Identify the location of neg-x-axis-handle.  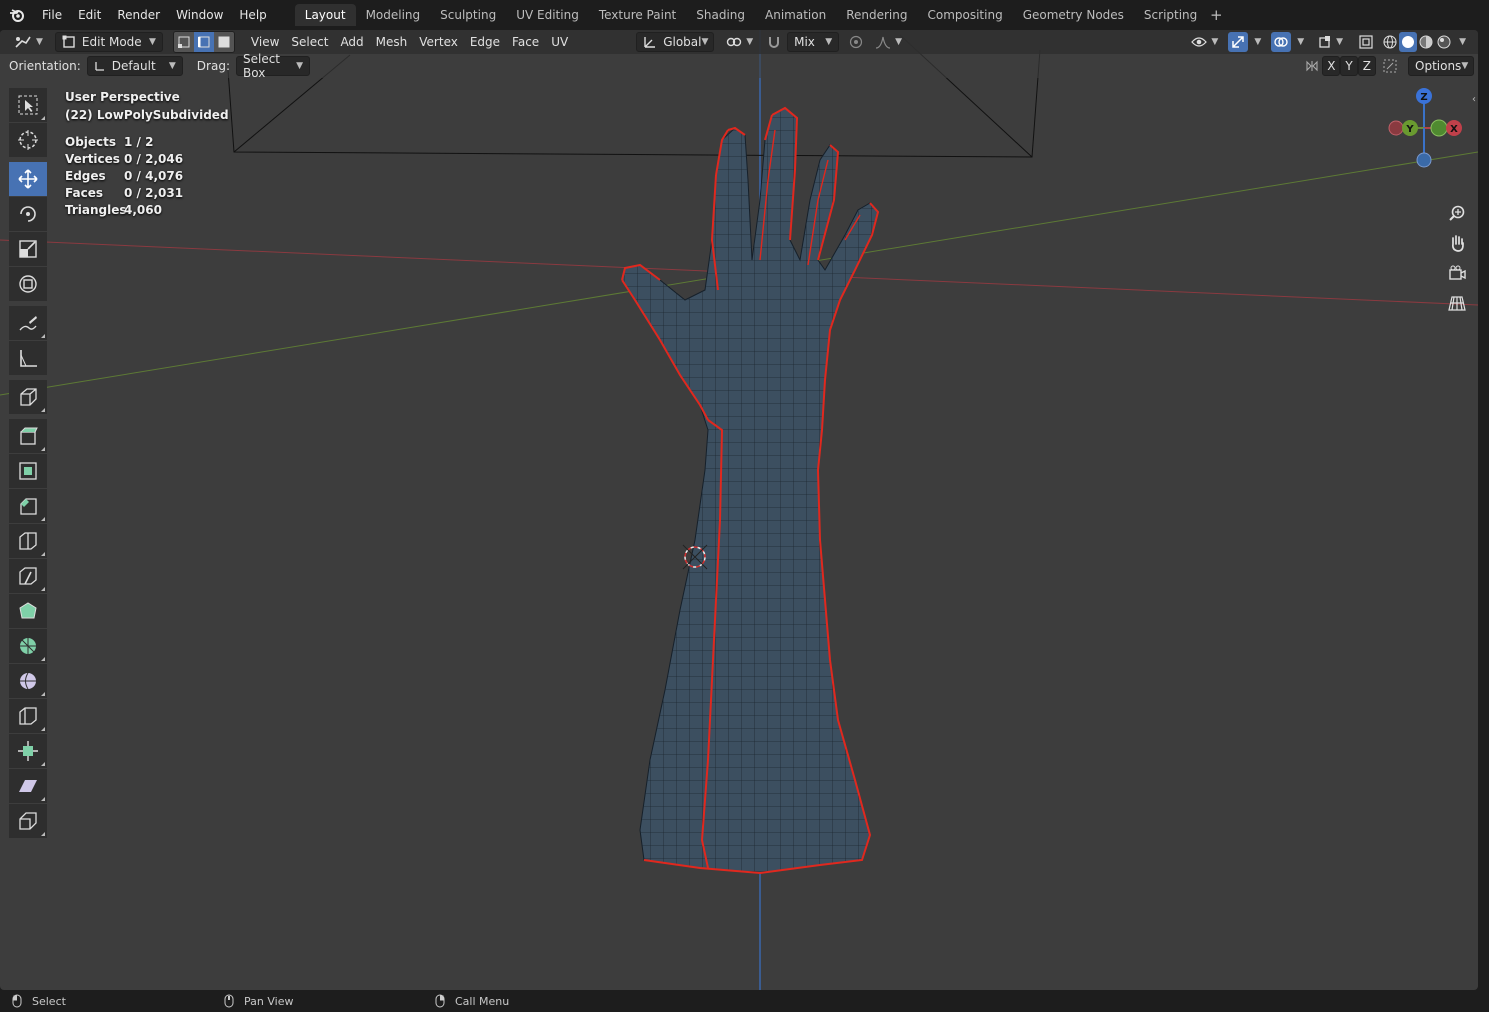
(1396, 128).